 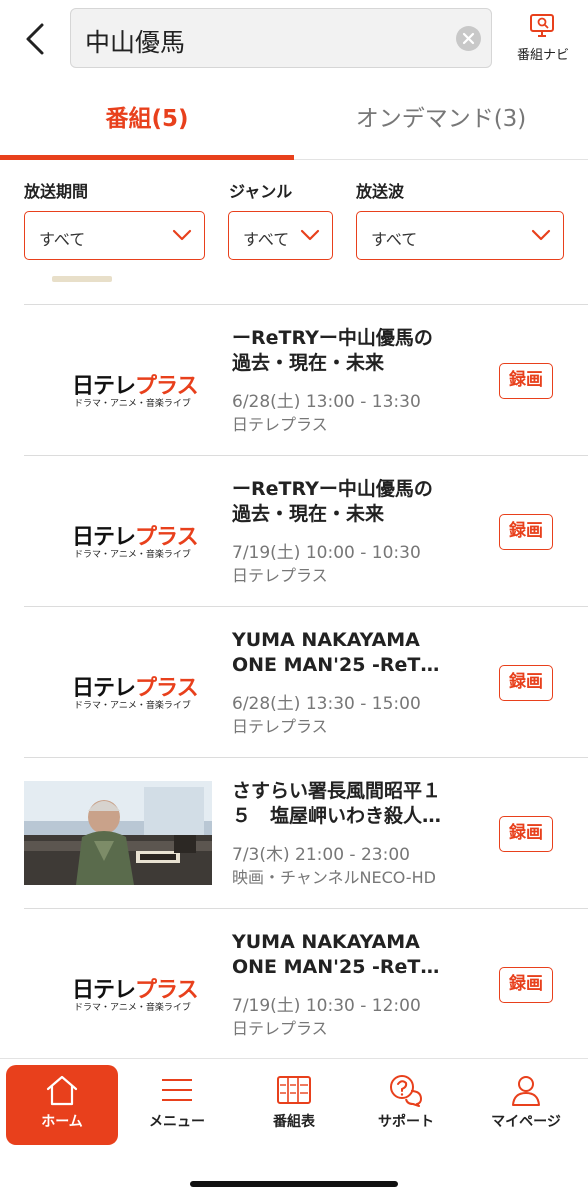 What do you see at coordinates (326, 553) in the screenshot?
I see `program-time: 7/19(土) 10:00 - 10:30` at bounding box center [326, 553].